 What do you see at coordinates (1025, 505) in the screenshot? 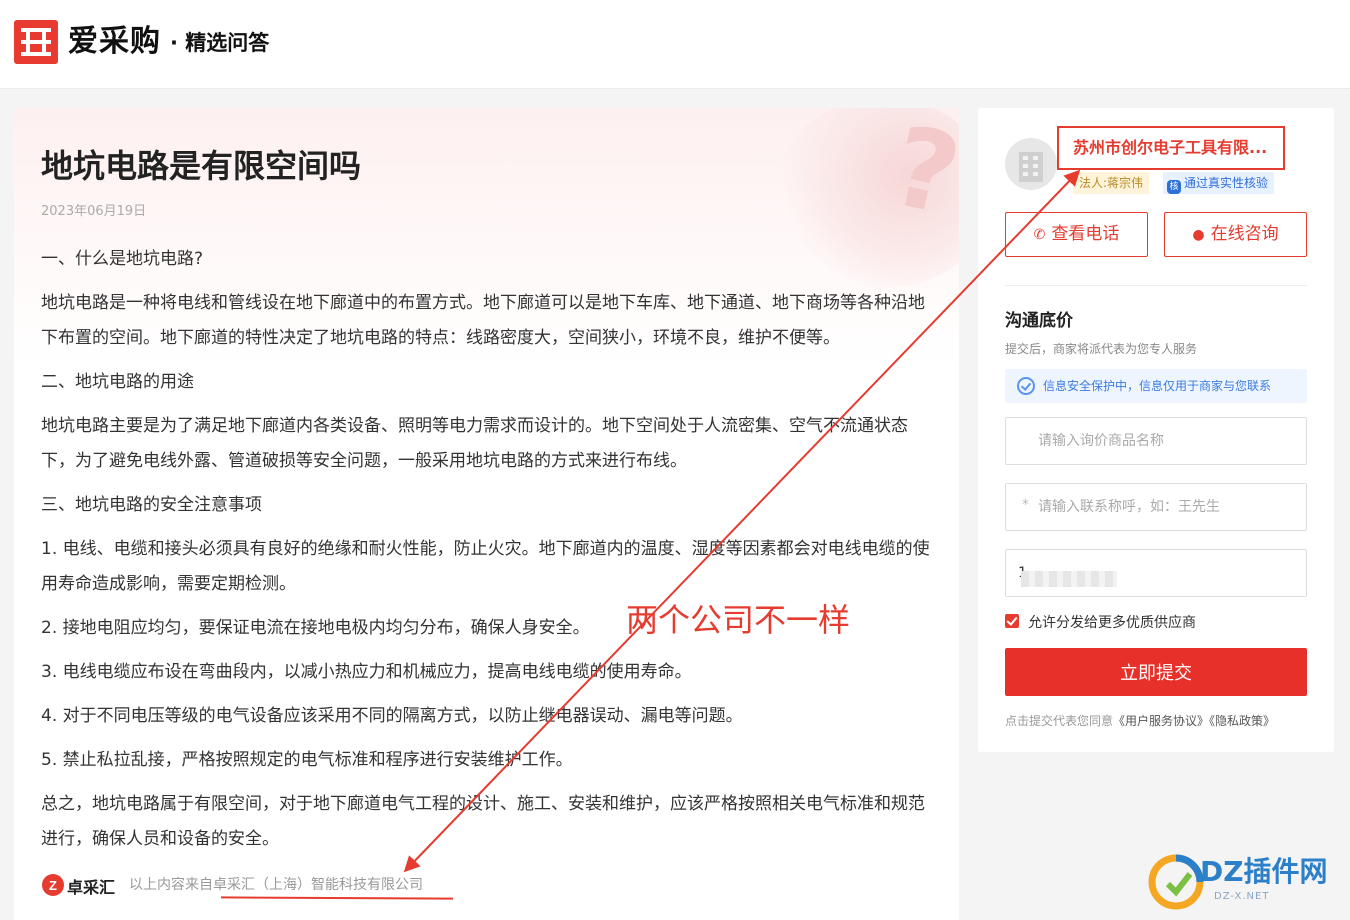
I see `required-mark: *` at bounding box center [1025, 505].